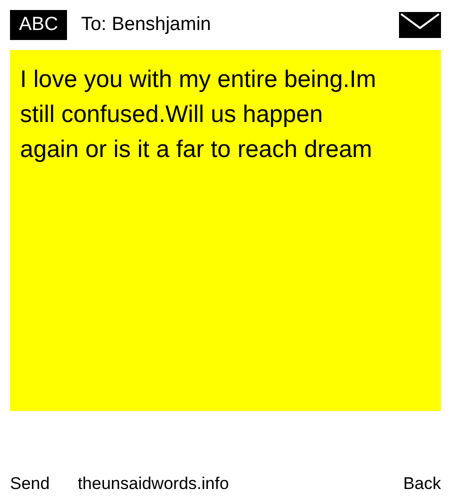  Describe the element at coordinates (422, 484) in the screenshot. I see `back-link: Back` at that location.